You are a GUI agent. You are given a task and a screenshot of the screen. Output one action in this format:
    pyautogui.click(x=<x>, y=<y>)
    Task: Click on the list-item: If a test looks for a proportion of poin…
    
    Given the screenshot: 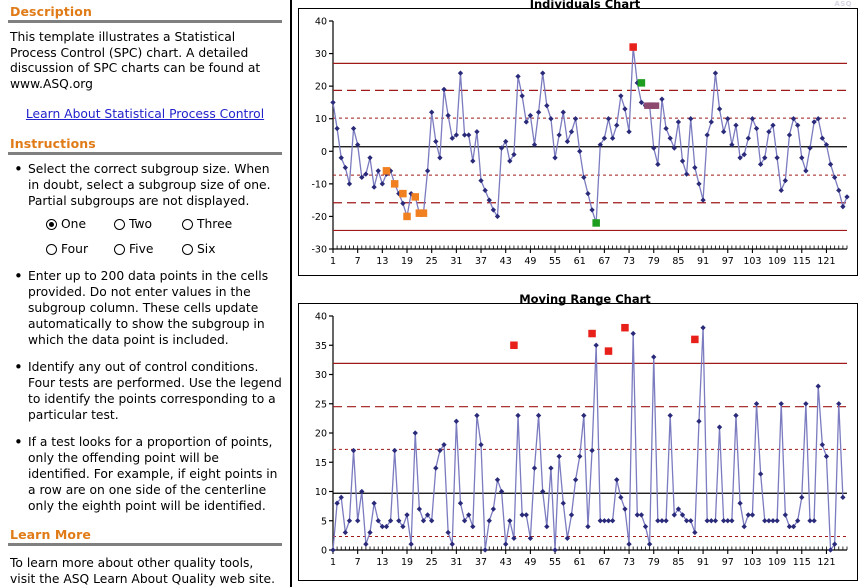 What is the action you would take?
    pyautogui.click(x=145, y=474)
    